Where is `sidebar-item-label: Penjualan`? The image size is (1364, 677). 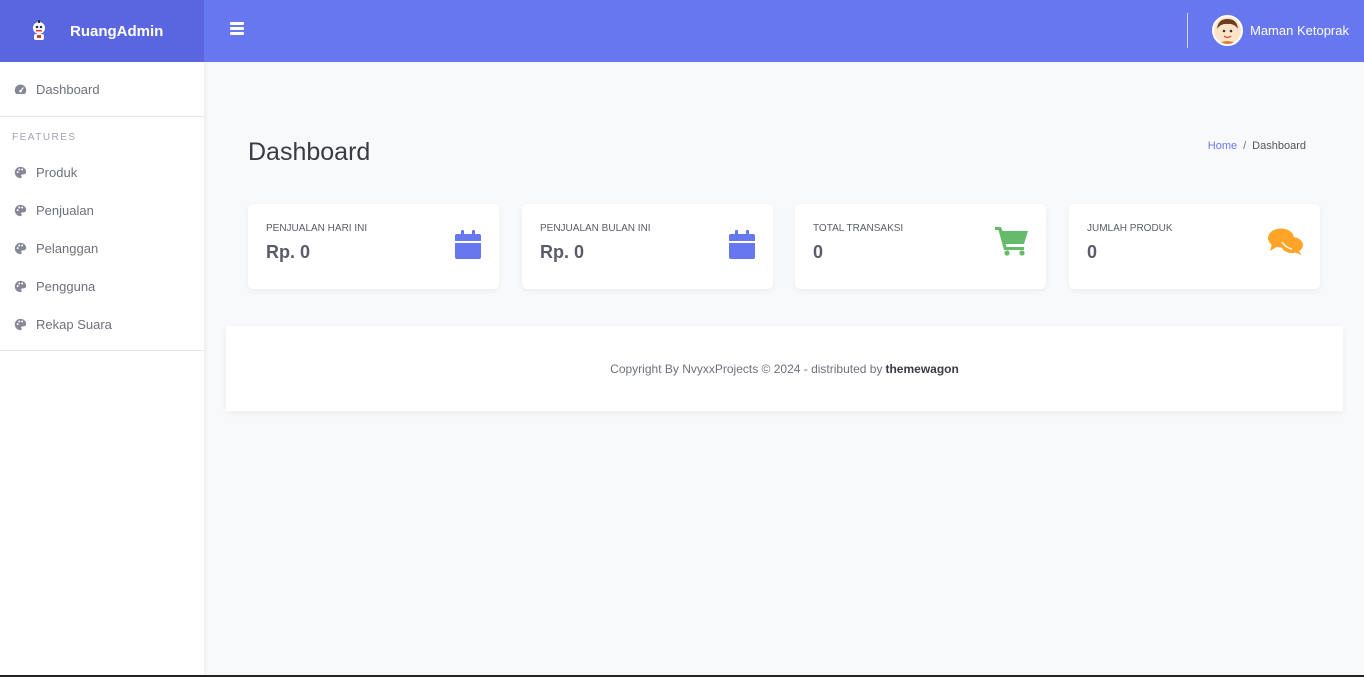 sidebar-item-label: Penjualan is located at coordinates (65, 210).